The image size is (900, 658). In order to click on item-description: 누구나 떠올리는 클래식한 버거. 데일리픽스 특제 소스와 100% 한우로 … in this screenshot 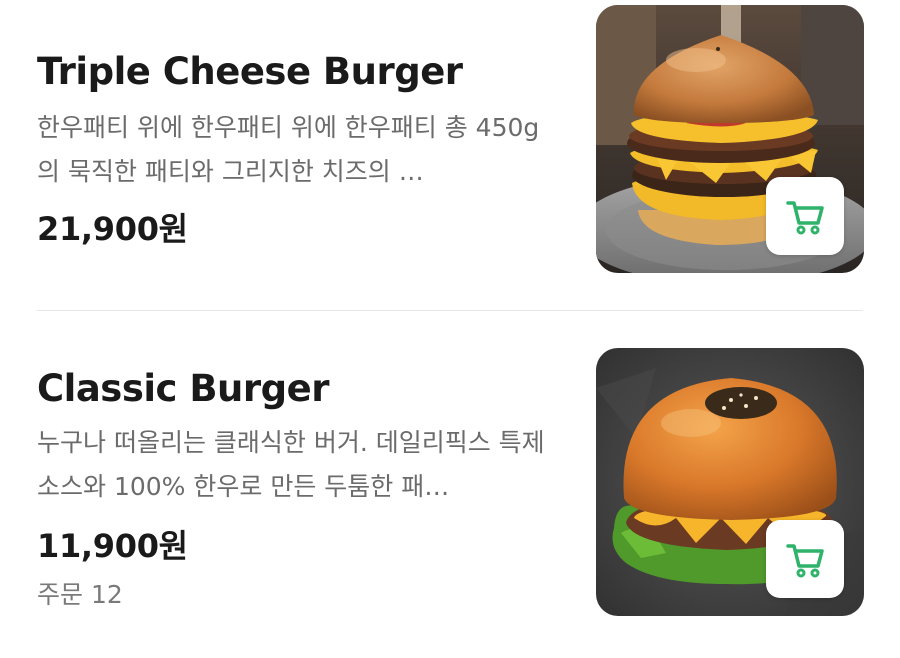, I will do `click(291, 464)`.